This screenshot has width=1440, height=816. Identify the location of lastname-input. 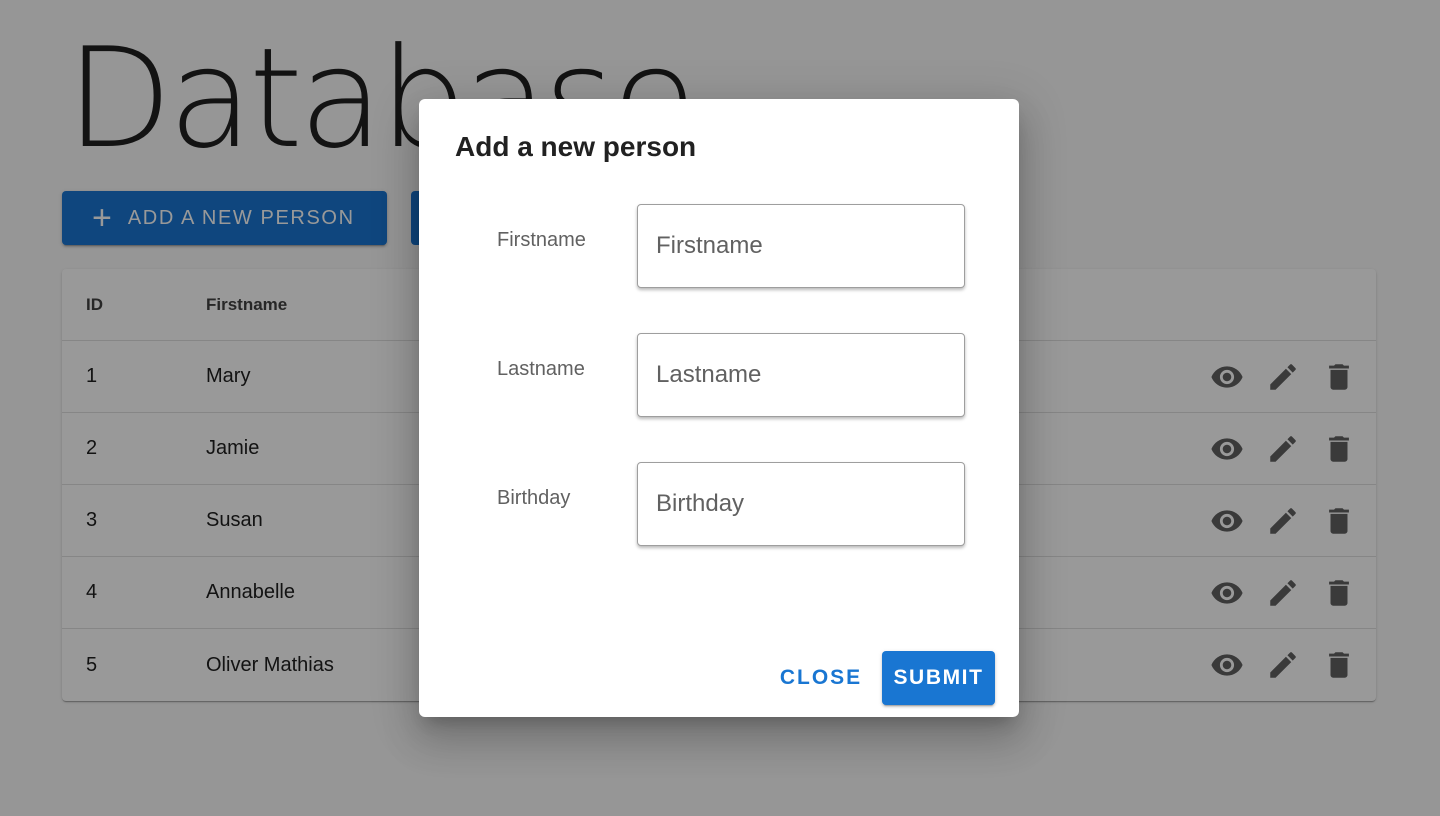
(801, 375).